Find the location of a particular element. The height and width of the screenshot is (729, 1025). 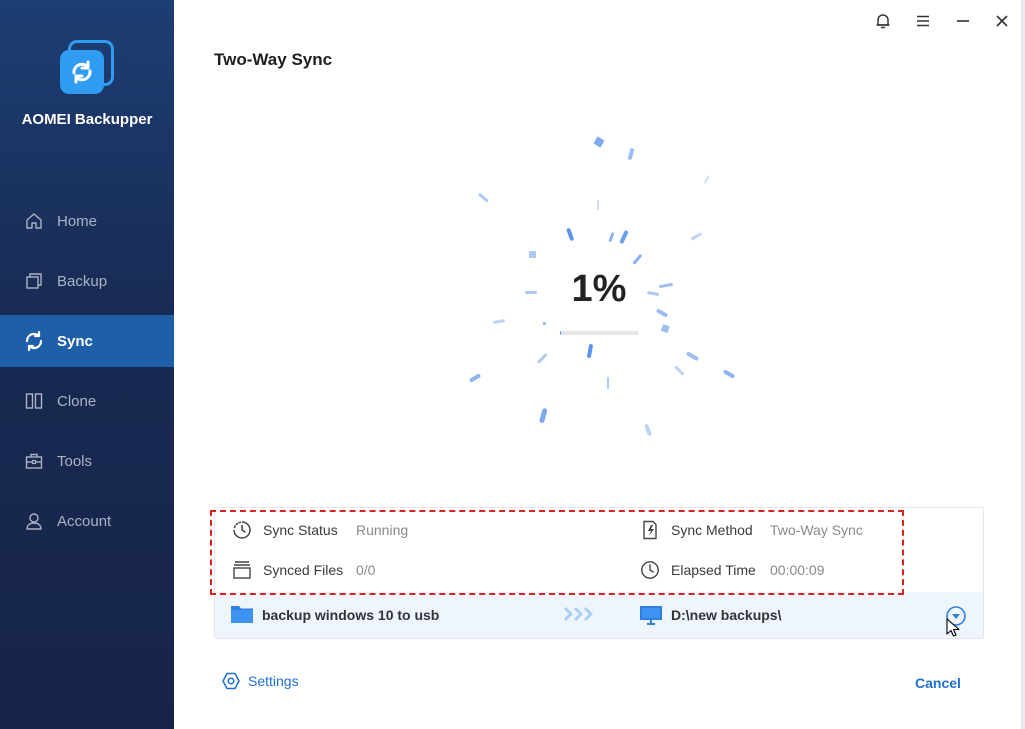

app-logo is located at coordinates (87, 69).